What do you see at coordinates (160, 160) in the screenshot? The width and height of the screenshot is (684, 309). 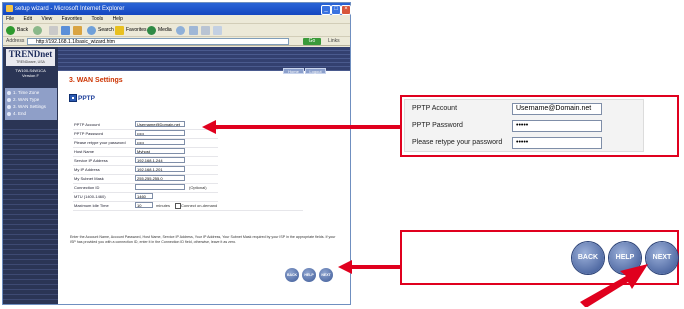 I see `service-ip-input: 192.168.1.244` at bounding box center [160, 160].